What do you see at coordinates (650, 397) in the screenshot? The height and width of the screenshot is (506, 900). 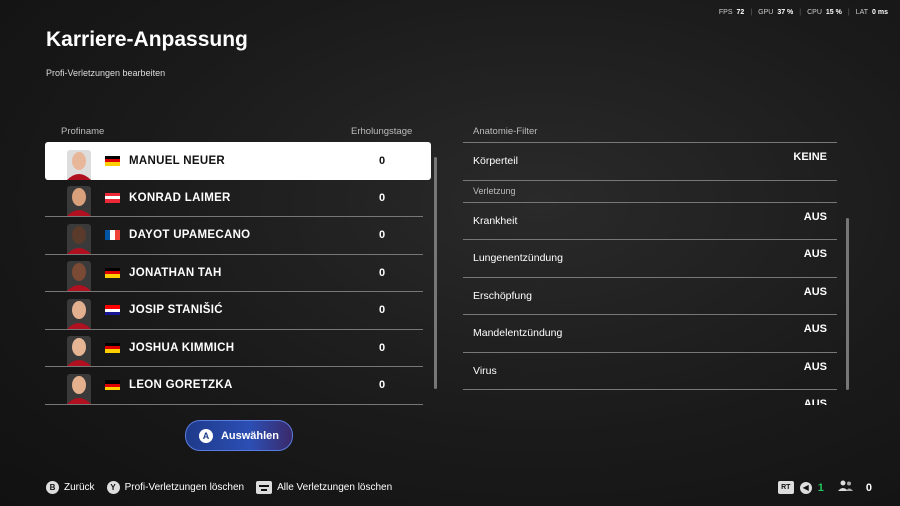 I see `filter-toggle-row: AUS` at bounding box center [650, 397].